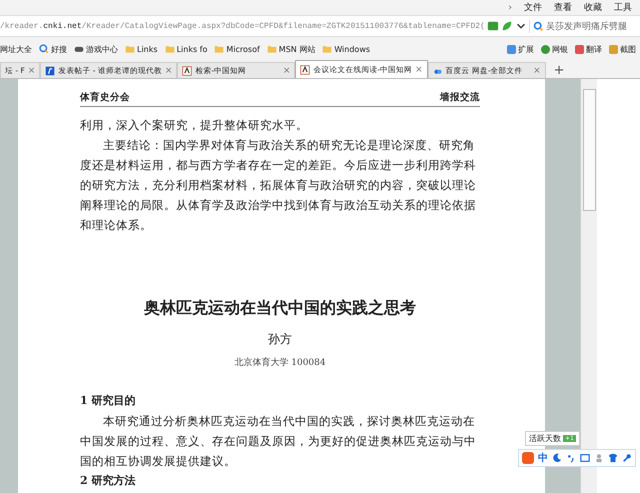 This screenshot has width=640, height=493. What do you see at coordinates (533, 7) in the screenshot?
I see `menu-item: 文件` at bounding box center [533, 7].